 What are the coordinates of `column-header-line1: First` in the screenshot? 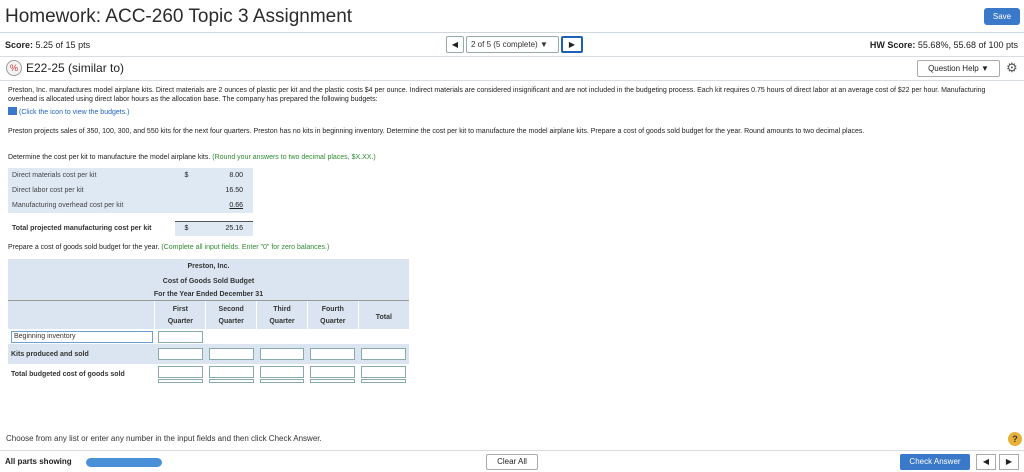 It's located at (180, 309).